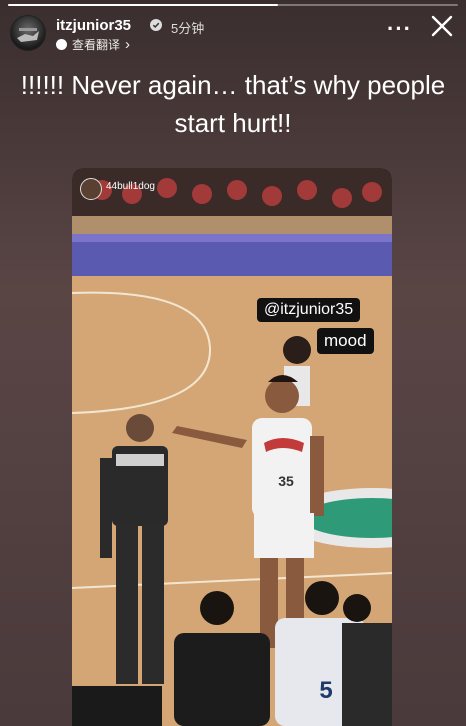 This screenshot has height=726, width=466. Describe the element at coordinates (93, 25) in the screenshot. I see `story-username: itzjunior35` at that location.